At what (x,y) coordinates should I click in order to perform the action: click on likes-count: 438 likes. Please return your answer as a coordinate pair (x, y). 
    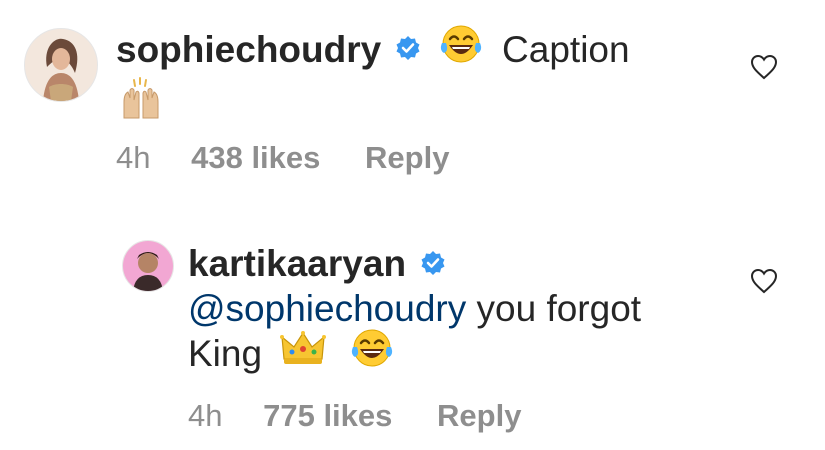
    Looking at the image, I should click on (255, 158).